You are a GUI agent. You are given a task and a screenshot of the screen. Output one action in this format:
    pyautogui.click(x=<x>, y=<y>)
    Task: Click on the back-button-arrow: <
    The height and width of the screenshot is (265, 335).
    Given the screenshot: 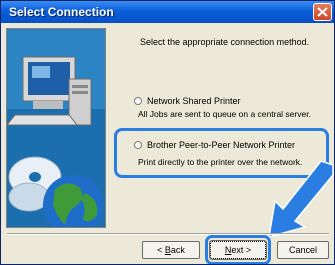 What is the action you would take?
    pyautogui.click(x=161, y=250)
    